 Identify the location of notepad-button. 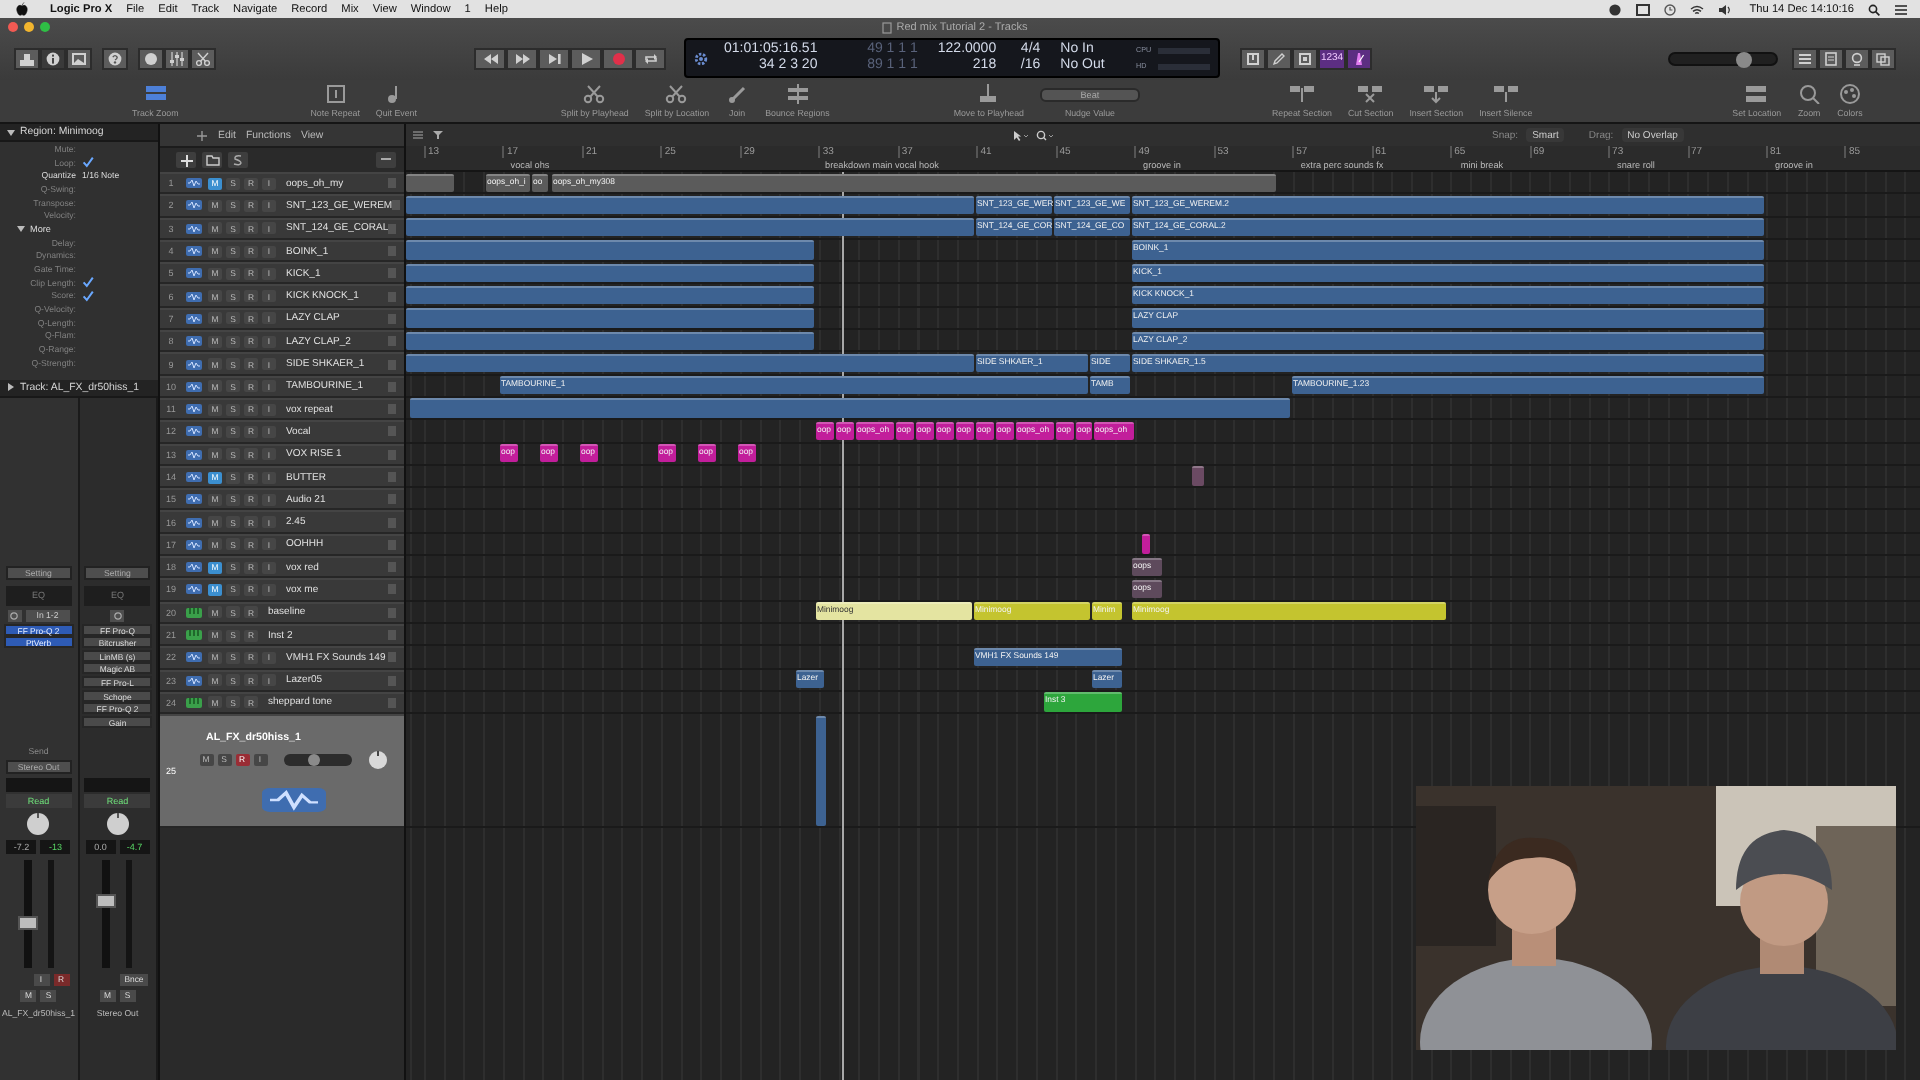
(1831, 58).